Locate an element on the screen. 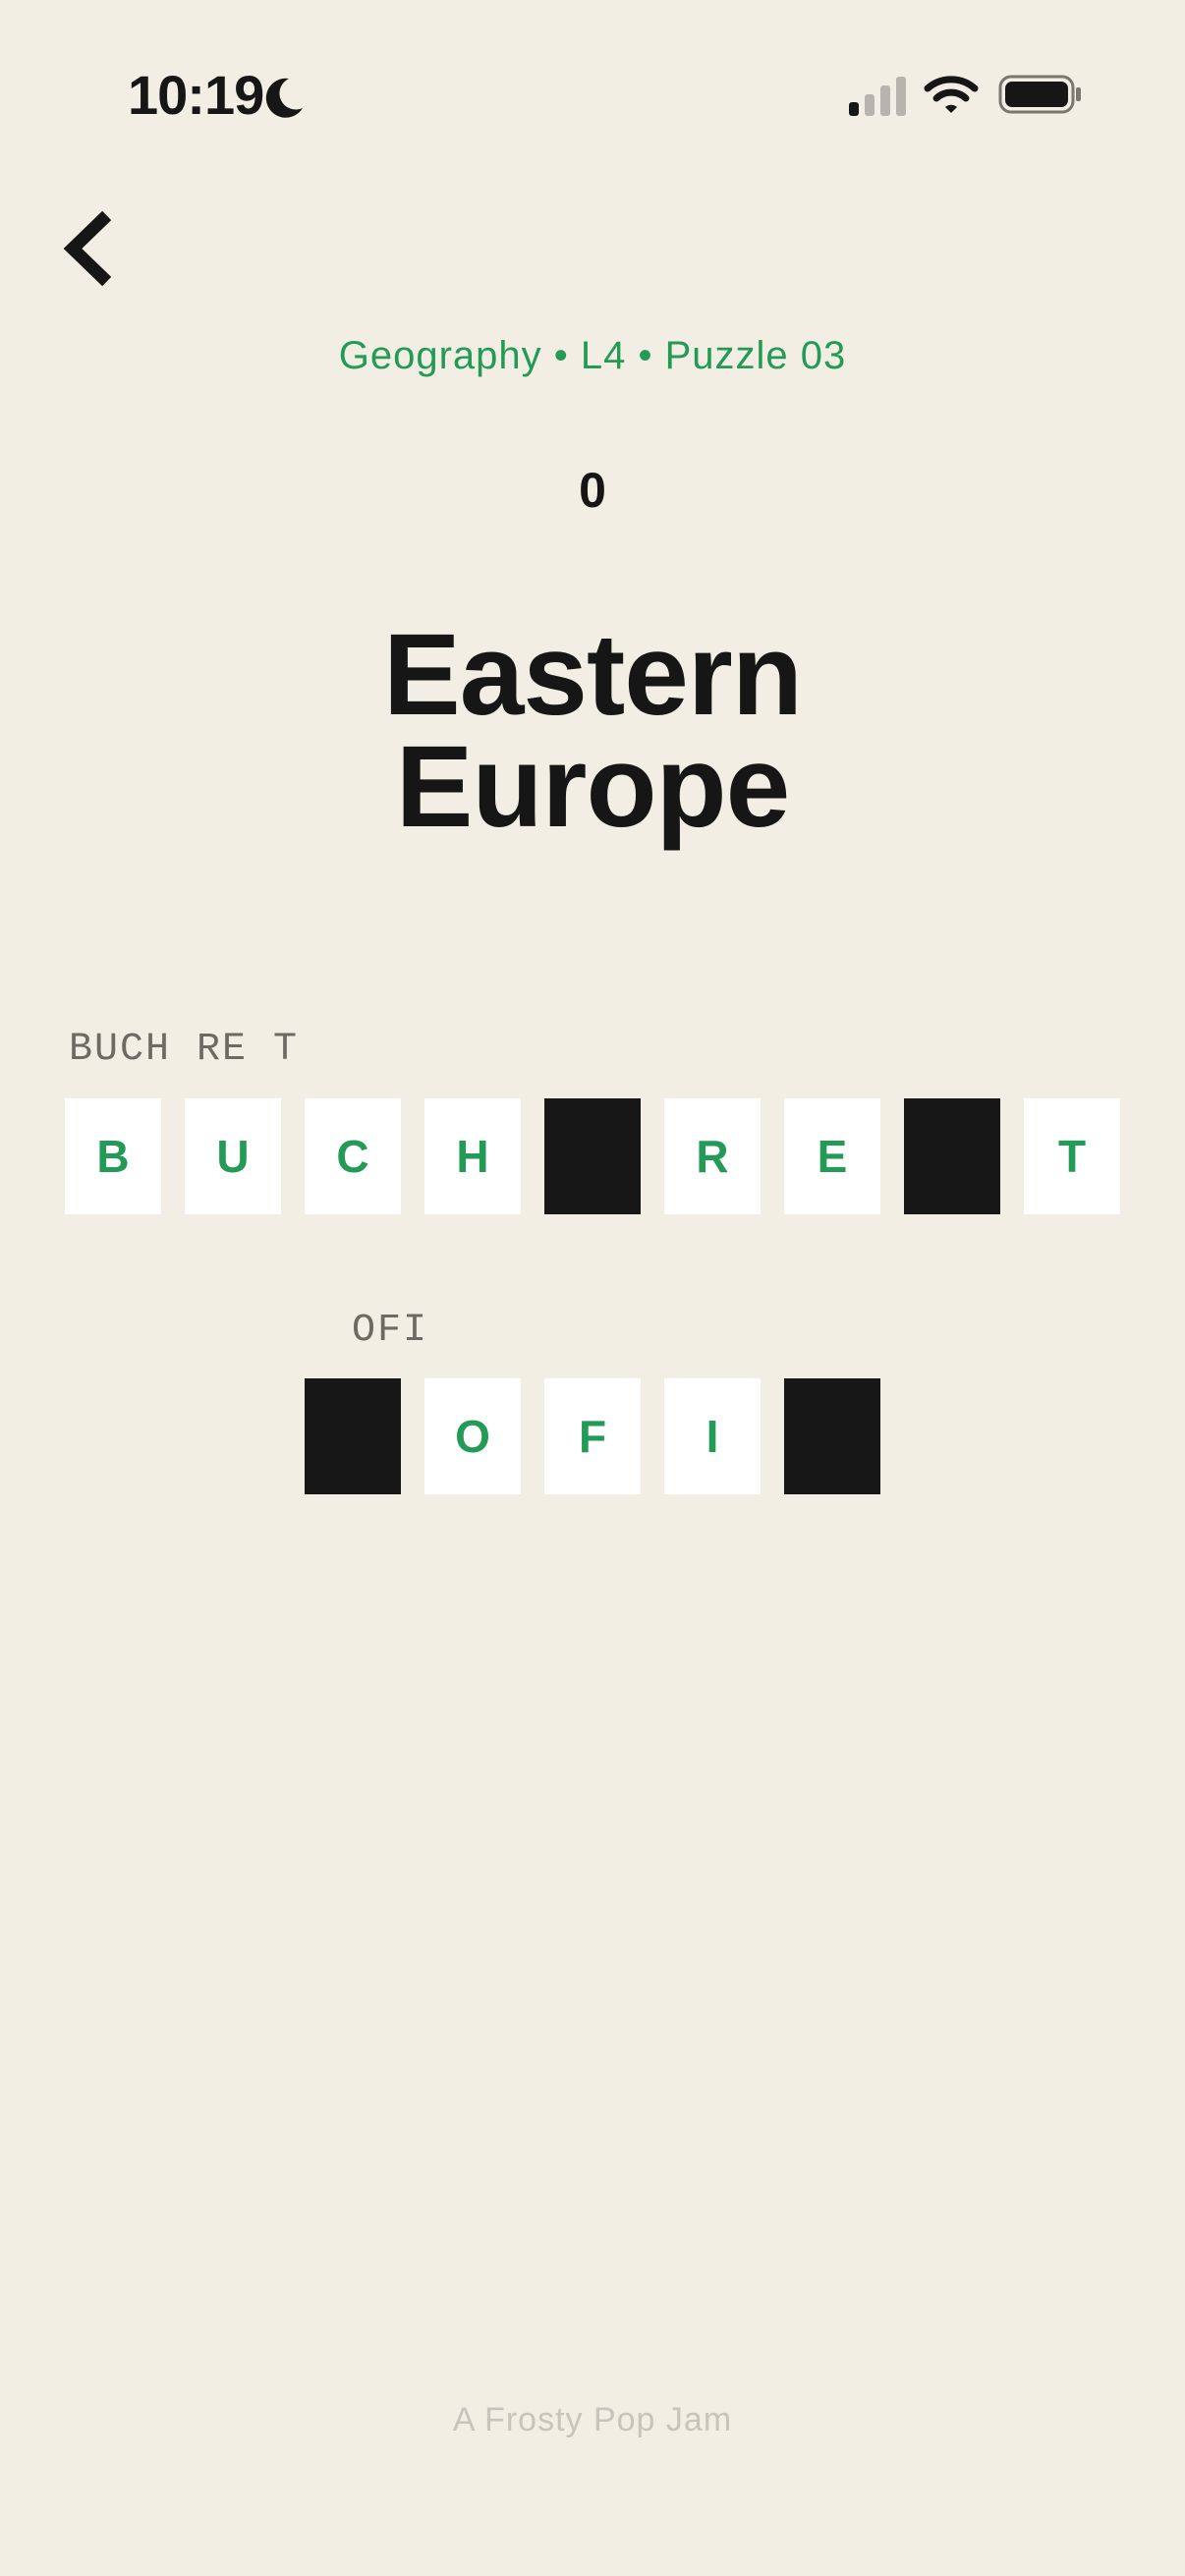 This screenshot has height=2576, width=1185. letter-tile: C is located at coordinates (353, 1156).